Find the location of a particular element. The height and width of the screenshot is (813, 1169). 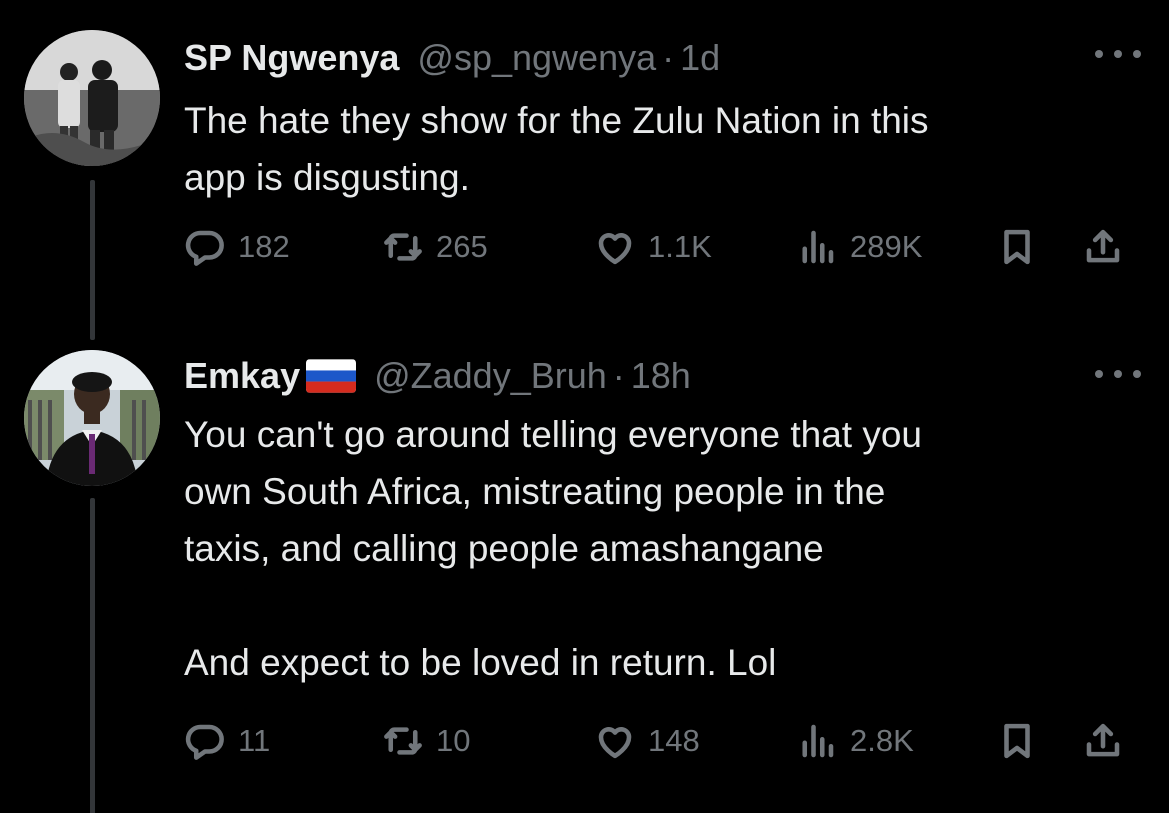

repost-count: 265 is located at coordinates (462, 246).